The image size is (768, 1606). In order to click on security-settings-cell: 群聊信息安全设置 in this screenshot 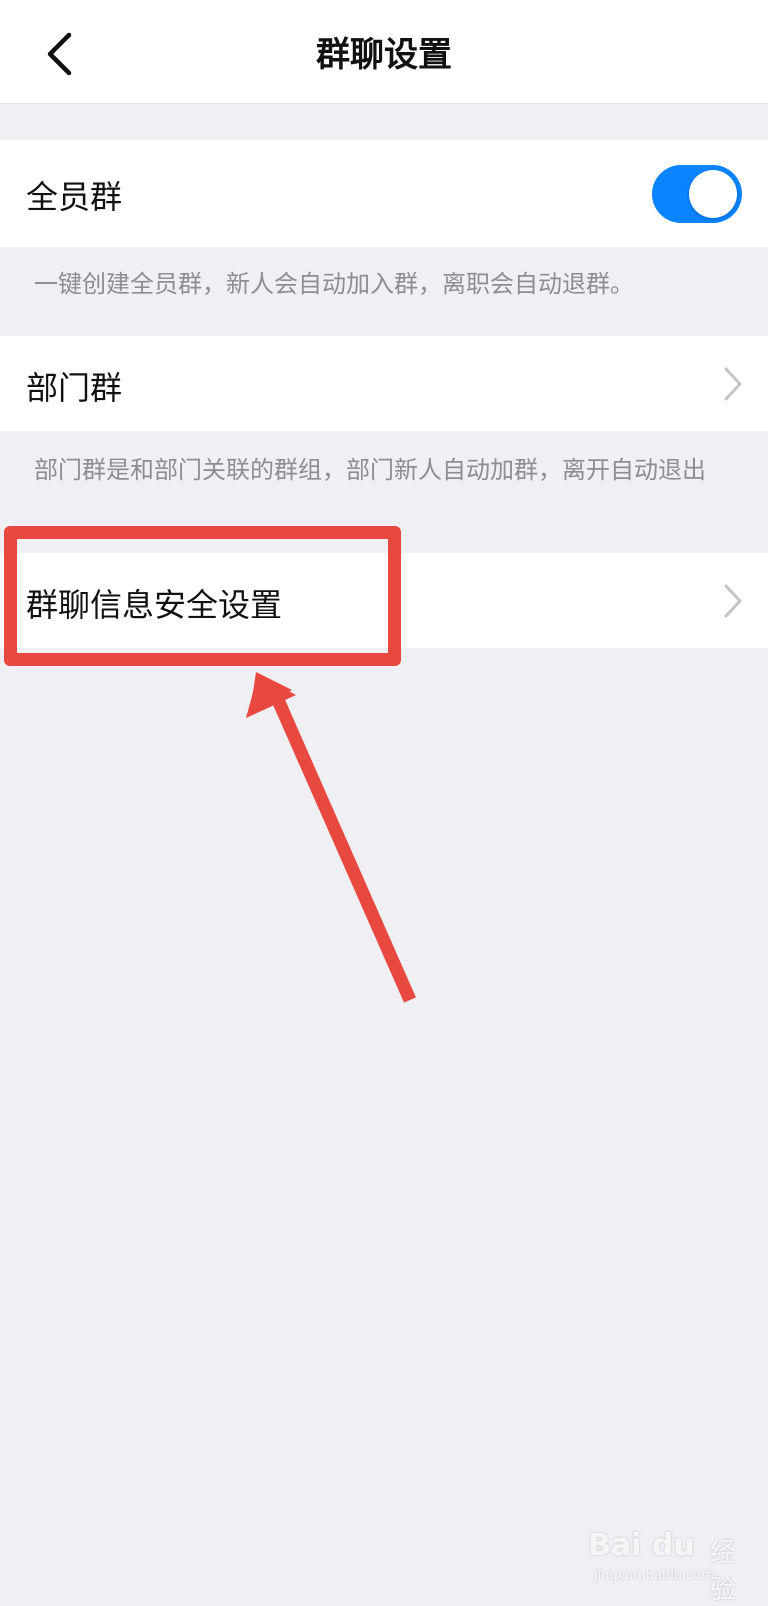, I will do `click(384, 600)`.